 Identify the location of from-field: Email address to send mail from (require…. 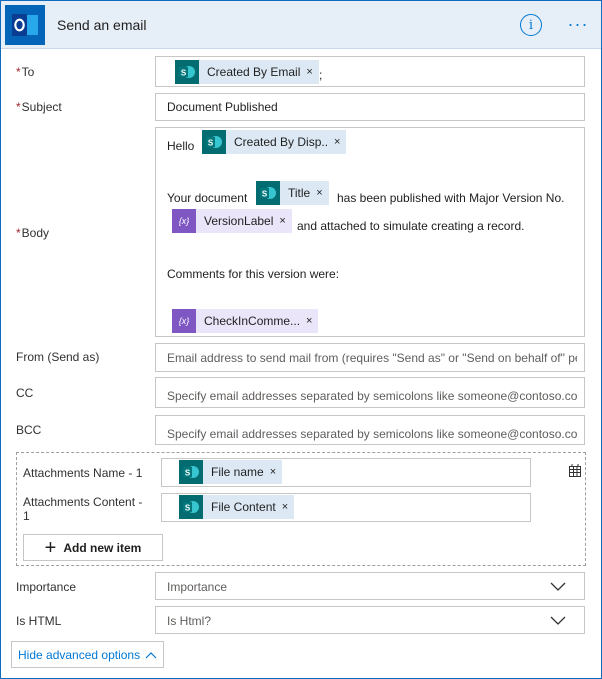
(370, 357).